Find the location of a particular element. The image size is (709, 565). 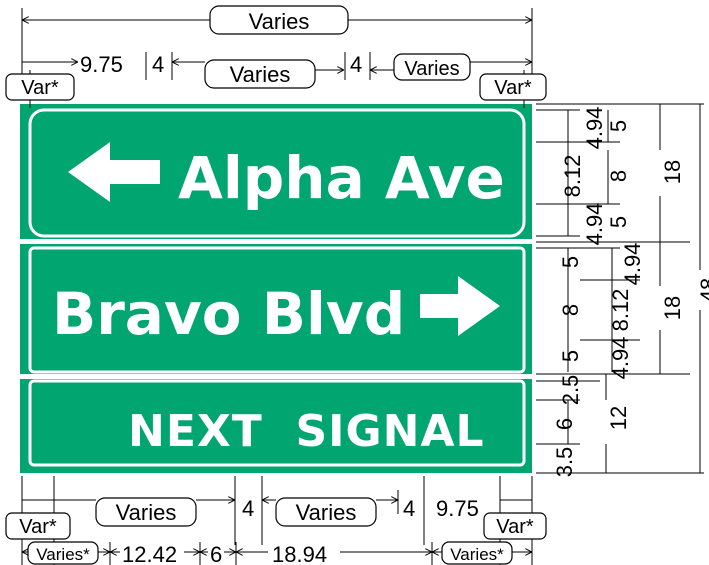

bottom-d2: 6 is located at coordinates (216, 553).